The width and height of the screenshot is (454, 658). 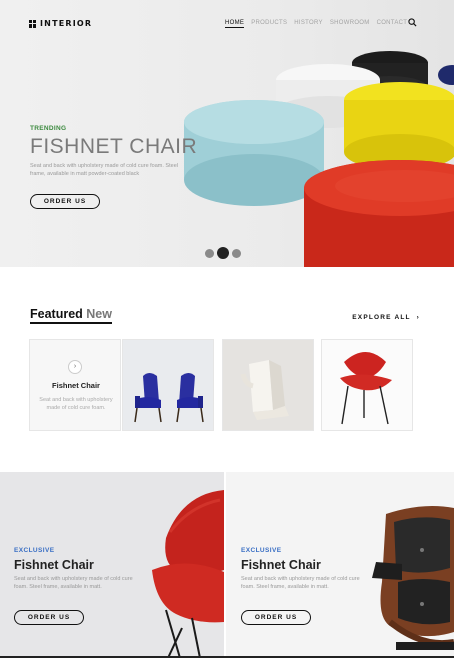 I want to click on nav-item-home: HOME, so click(x=235, y=24).